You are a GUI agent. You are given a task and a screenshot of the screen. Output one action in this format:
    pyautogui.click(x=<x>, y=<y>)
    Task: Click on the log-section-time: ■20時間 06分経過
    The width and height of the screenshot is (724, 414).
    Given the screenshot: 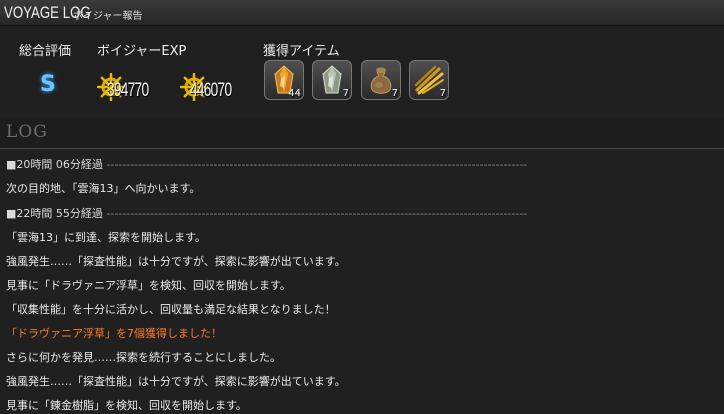 What is the action you would take?
    pyautogui.click(x=54, y=164)
    